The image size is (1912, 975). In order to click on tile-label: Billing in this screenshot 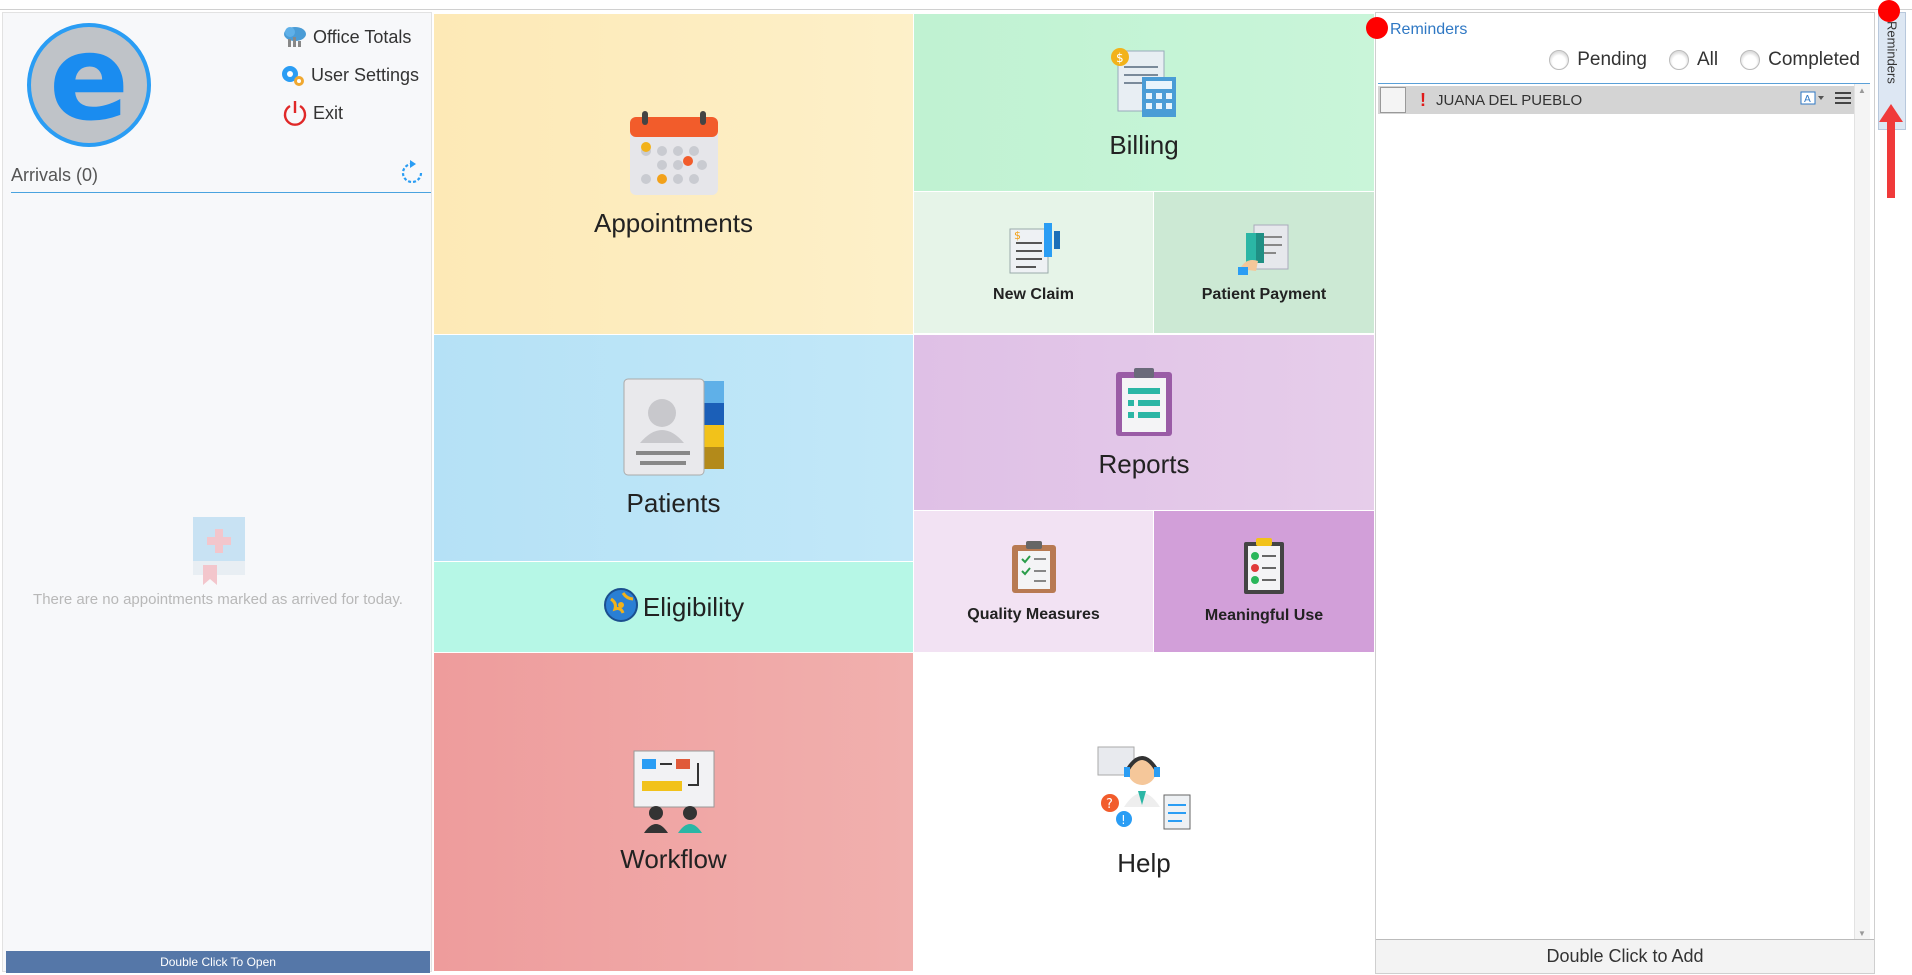, I will do `click(1144, 144)`.